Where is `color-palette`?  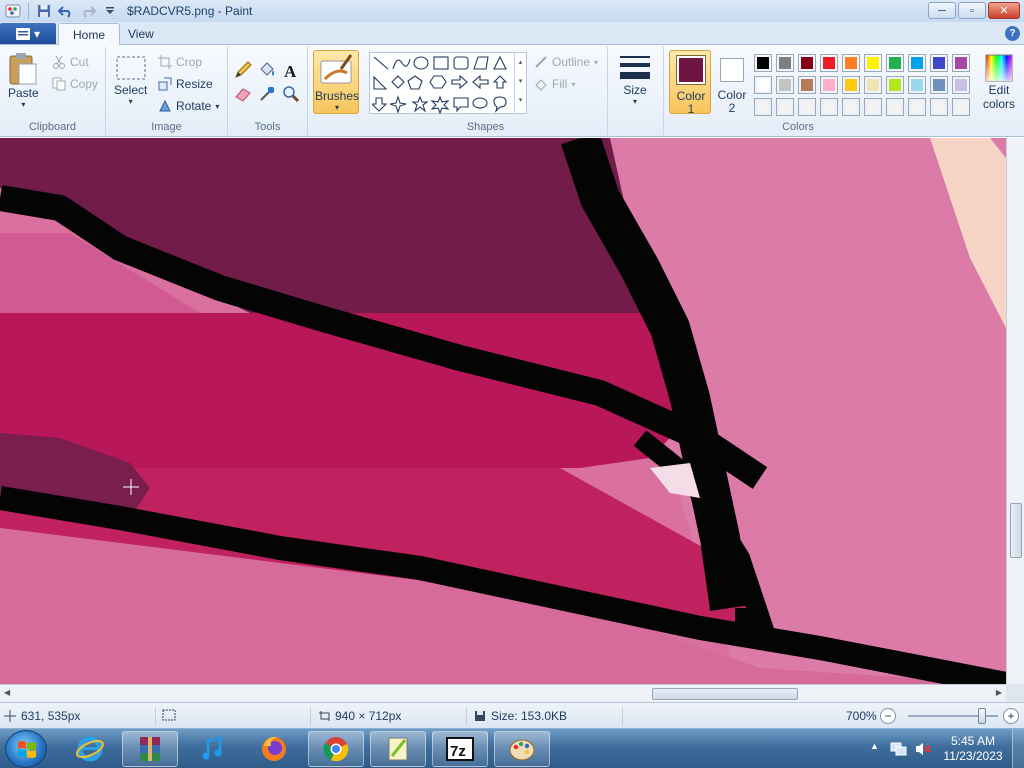 color-palette is located at coordinates (863, 85).